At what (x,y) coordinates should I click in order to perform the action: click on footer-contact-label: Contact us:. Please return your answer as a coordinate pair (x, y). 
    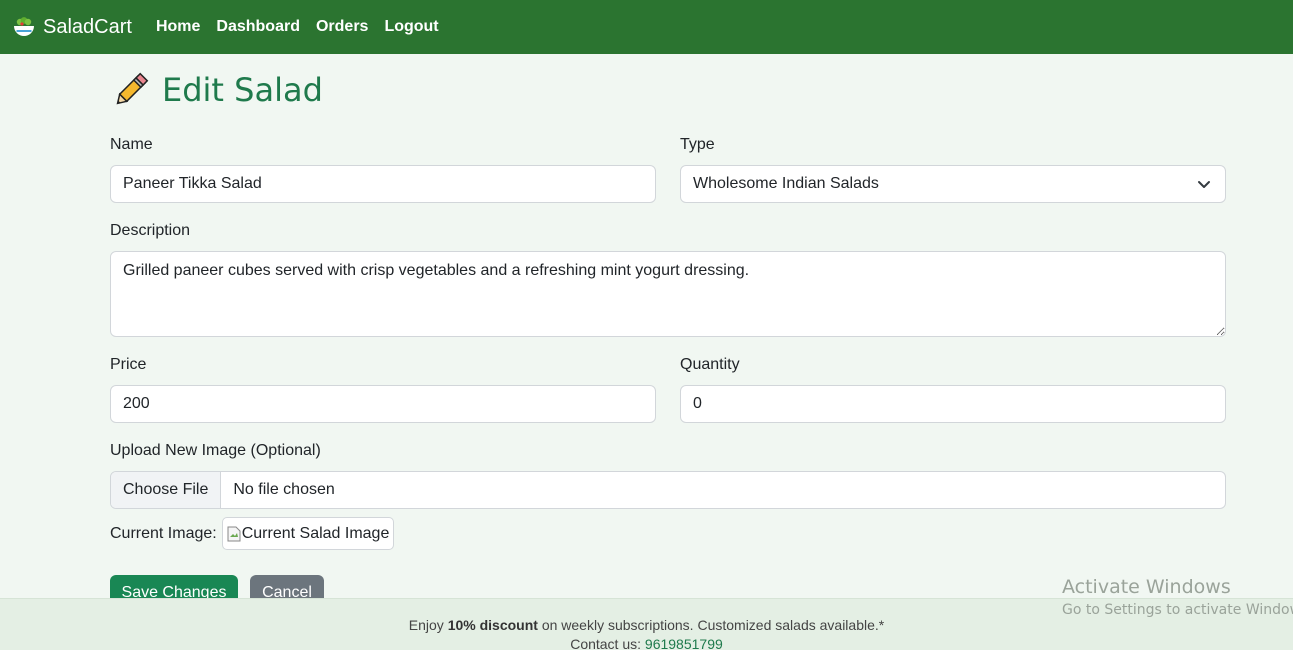
    Looking at the image, I should click on (607, 643).